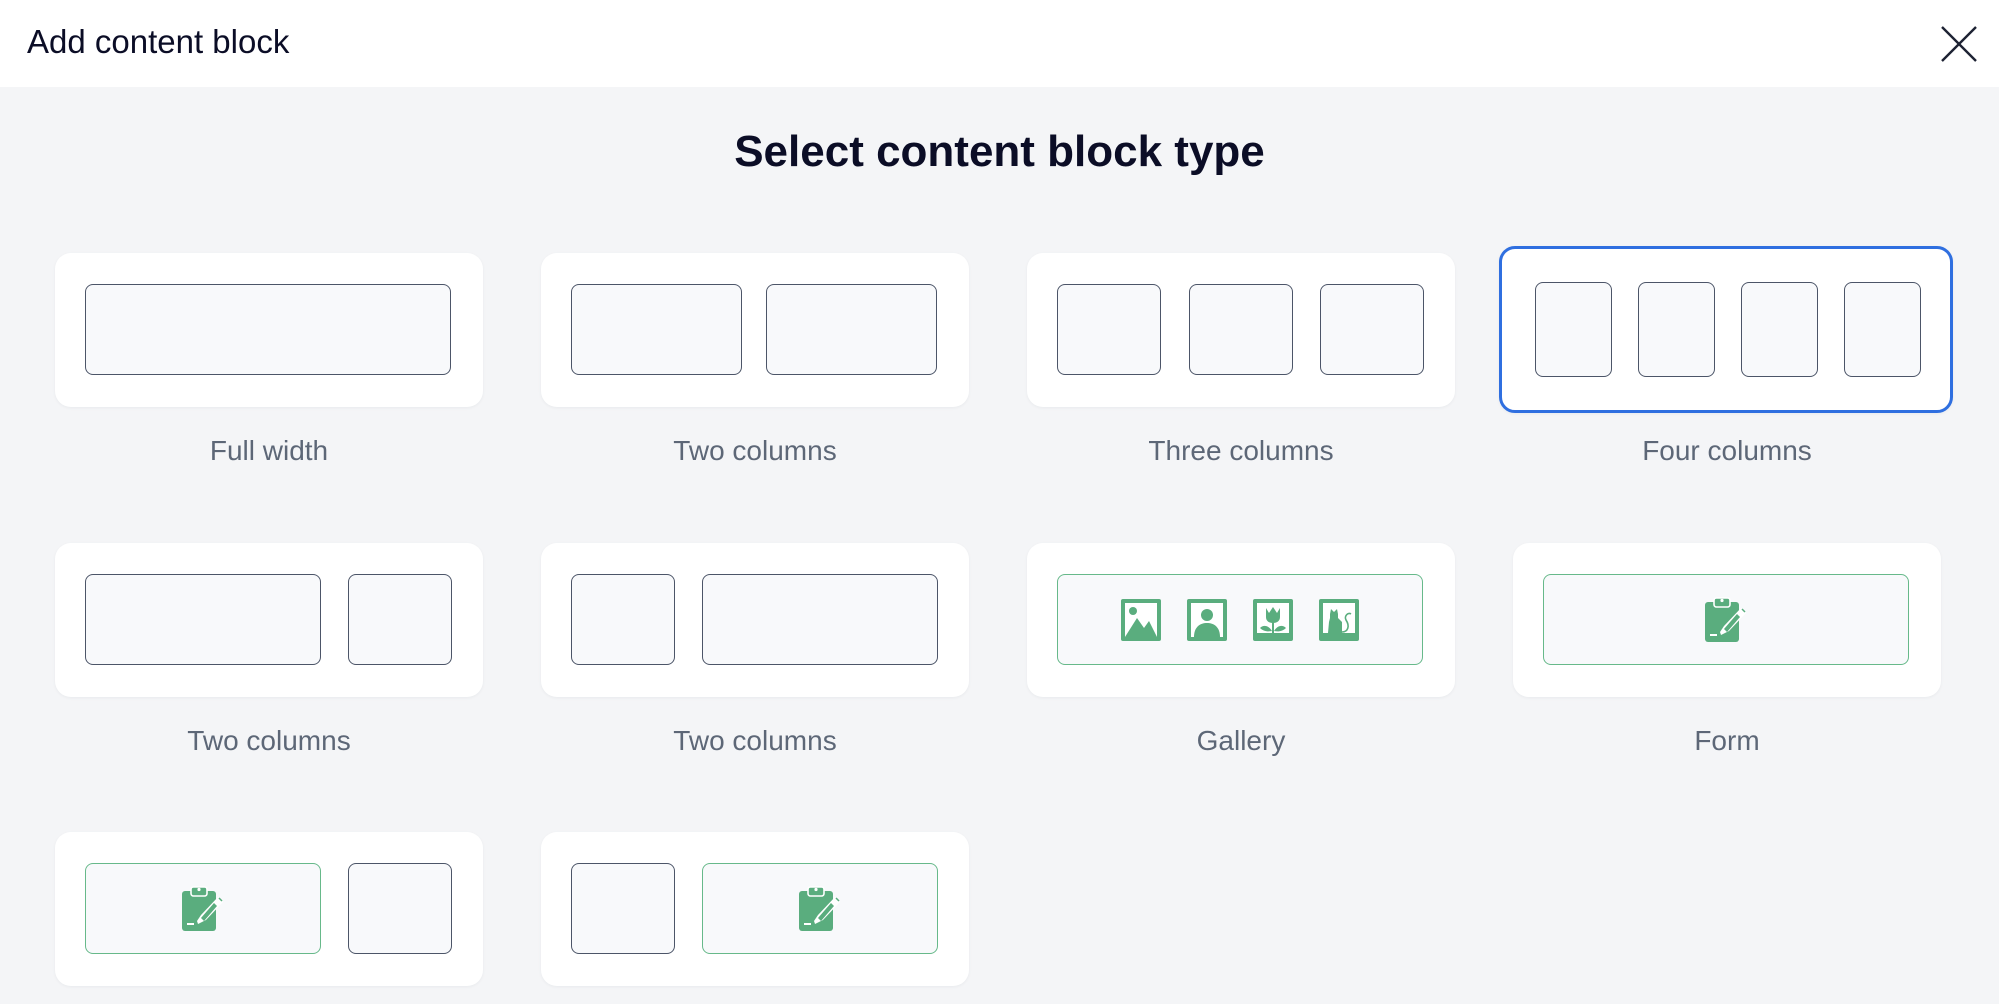  I want to click on block-option-label: Gallery, so click(1241, 740).